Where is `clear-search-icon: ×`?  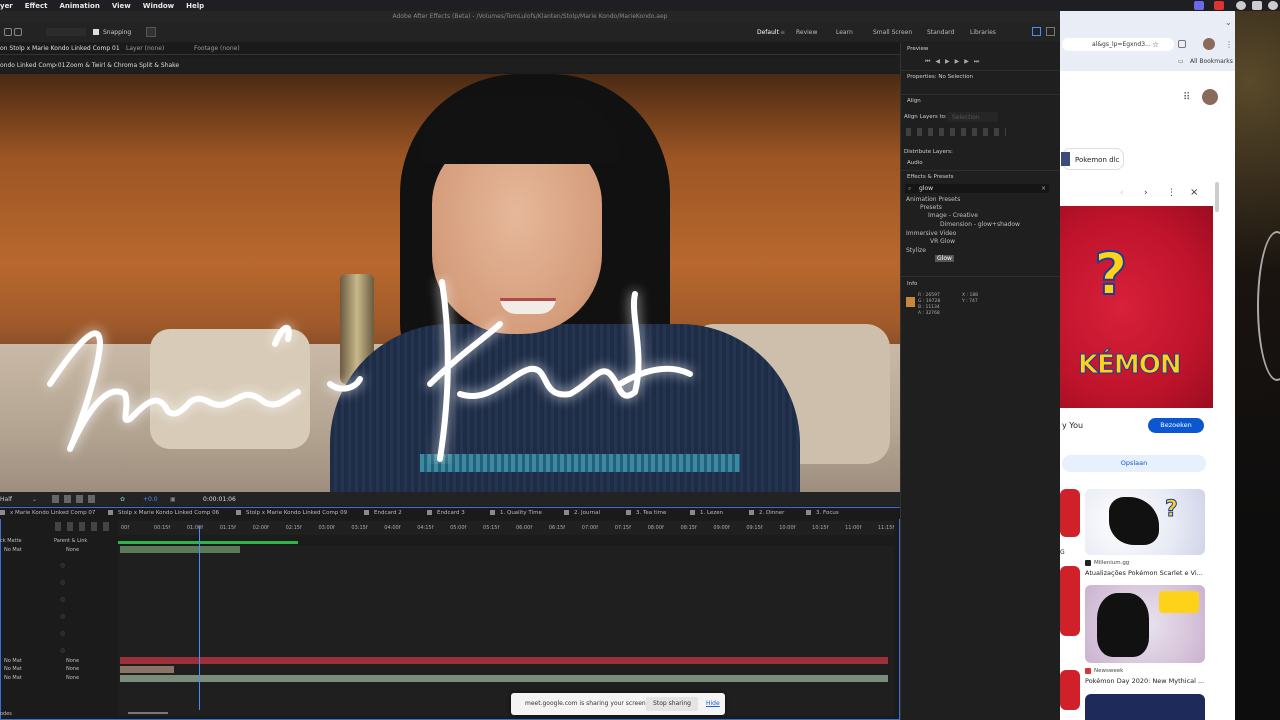 clear-search-icon: × is located at coordinates (1043, 188).